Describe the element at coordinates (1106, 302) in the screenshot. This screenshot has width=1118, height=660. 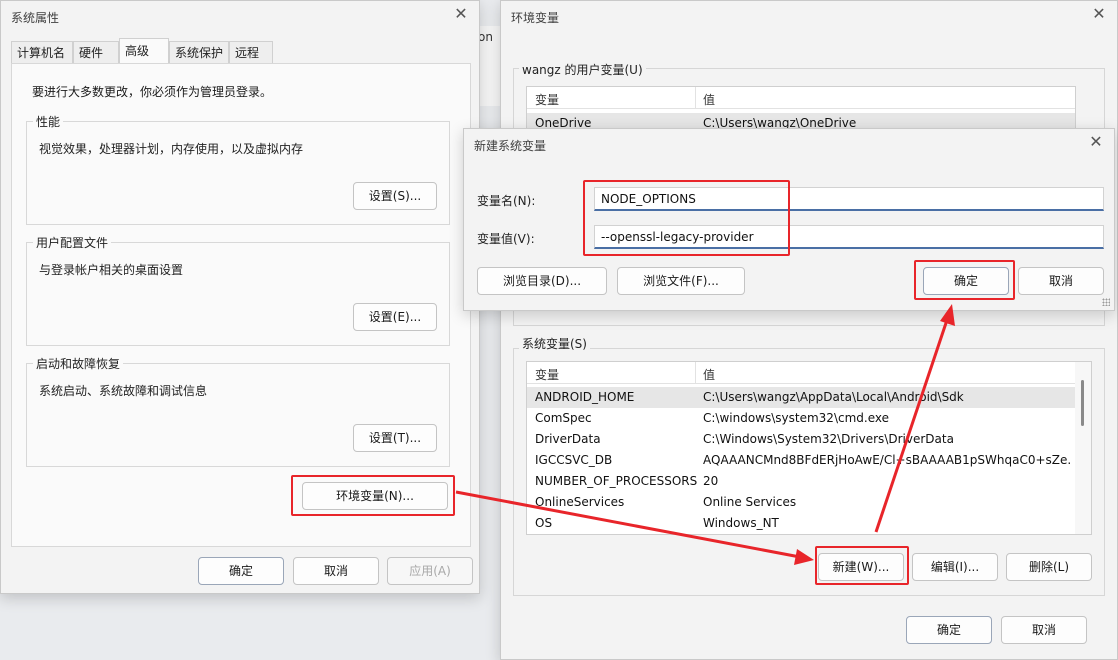
I see `resize-grip-icon` at that location.